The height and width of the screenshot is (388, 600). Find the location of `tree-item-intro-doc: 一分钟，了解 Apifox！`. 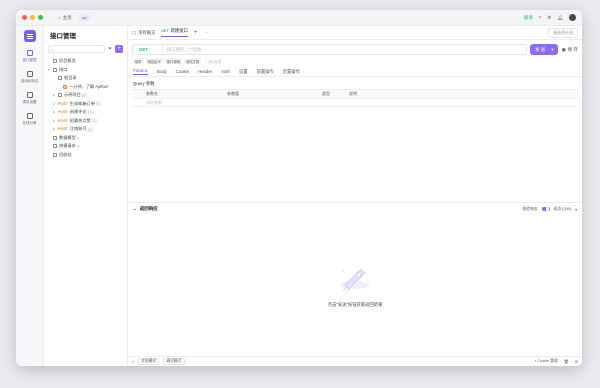

tree-item-intro-doc: 一分钟，了解 Apifox！ is located at coordinates (85, 87).